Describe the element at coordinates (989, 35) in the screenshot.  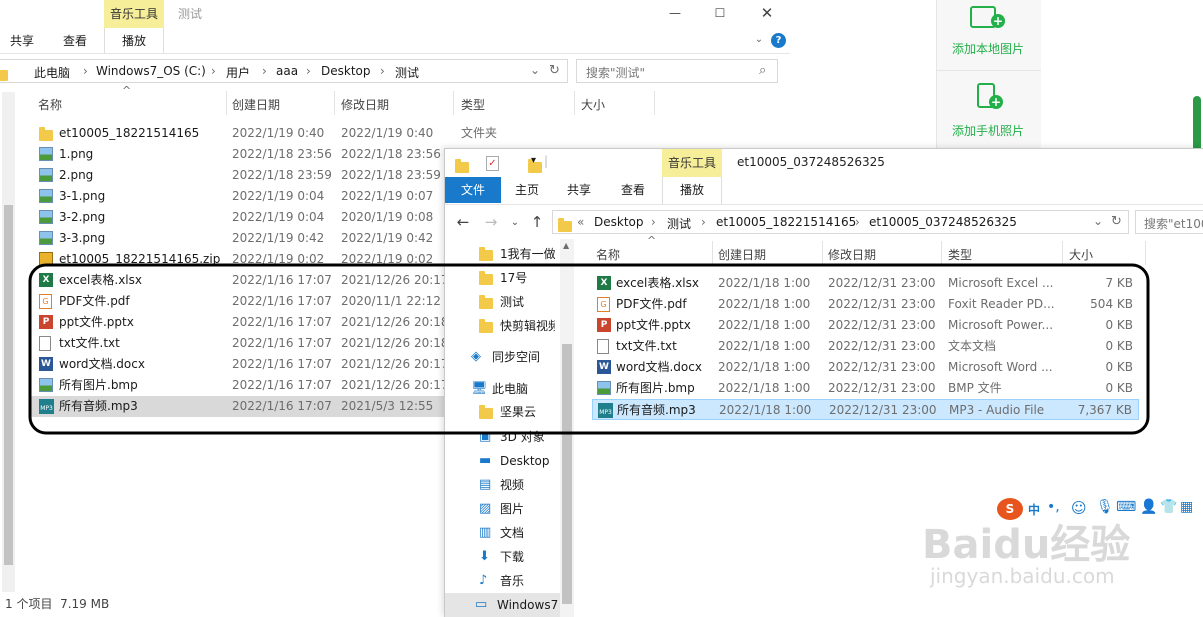
I see `add-local-image-button: + 添加本地图片` at that location.